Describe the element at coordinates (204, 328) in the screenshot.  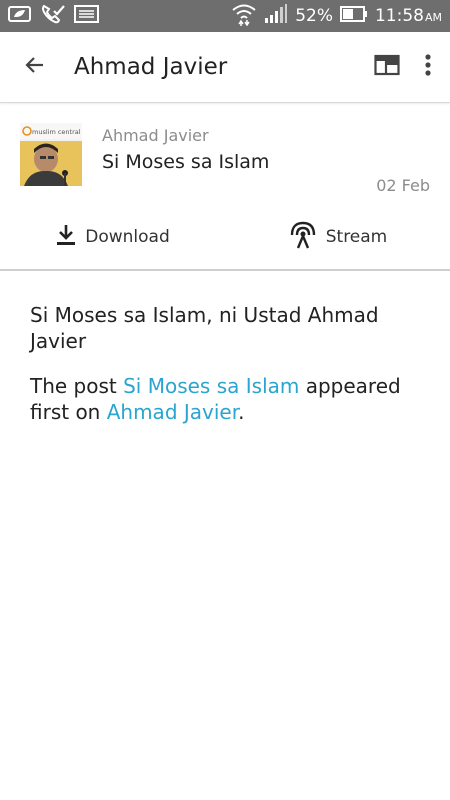
I see `description-line: Si Moses sa Islam, ni Ustad Ahmad Javier` at that location.